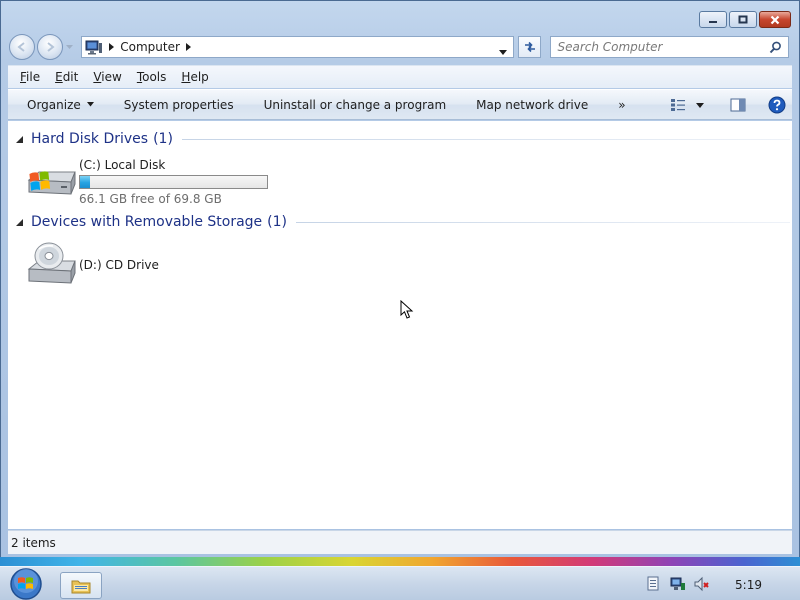  What do you see at coordinates (112, 47) in the screenshot?
I see `breadcrumb-separator-icon` at bounding box center [112, 47].